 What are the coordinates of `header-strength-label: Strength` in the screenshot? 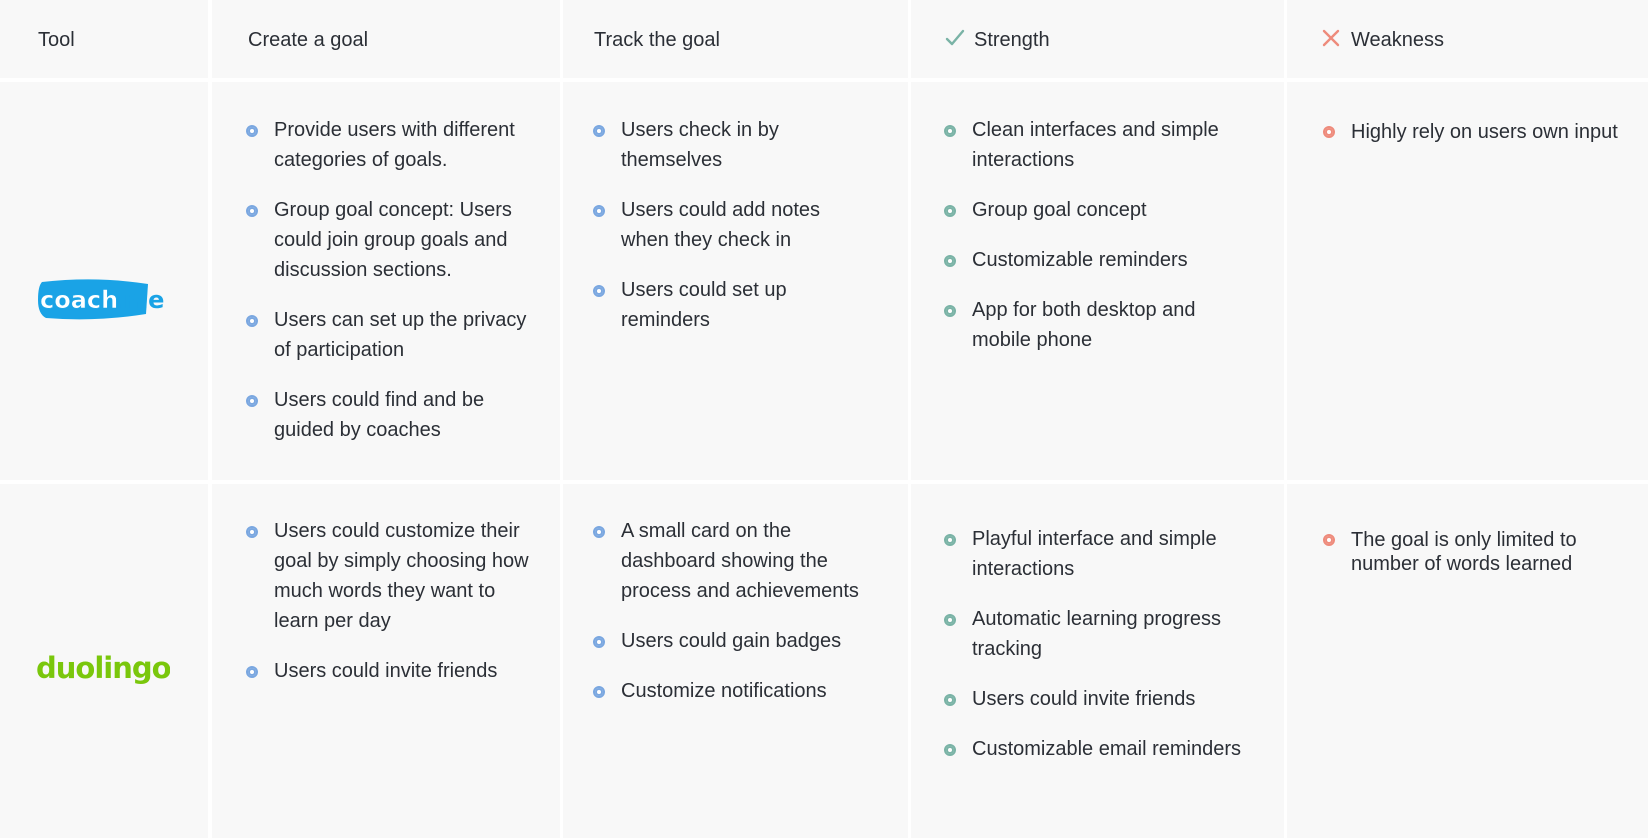 It's located at (1012, 40).